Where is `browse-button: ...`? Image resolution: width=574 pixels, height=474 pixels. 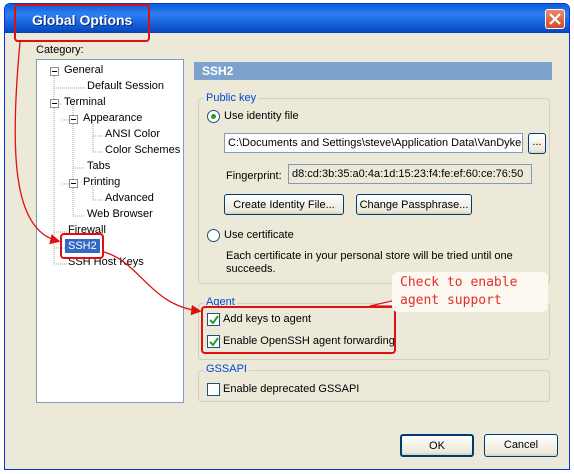
browse-button: ... is located at coordinates (537, 143).